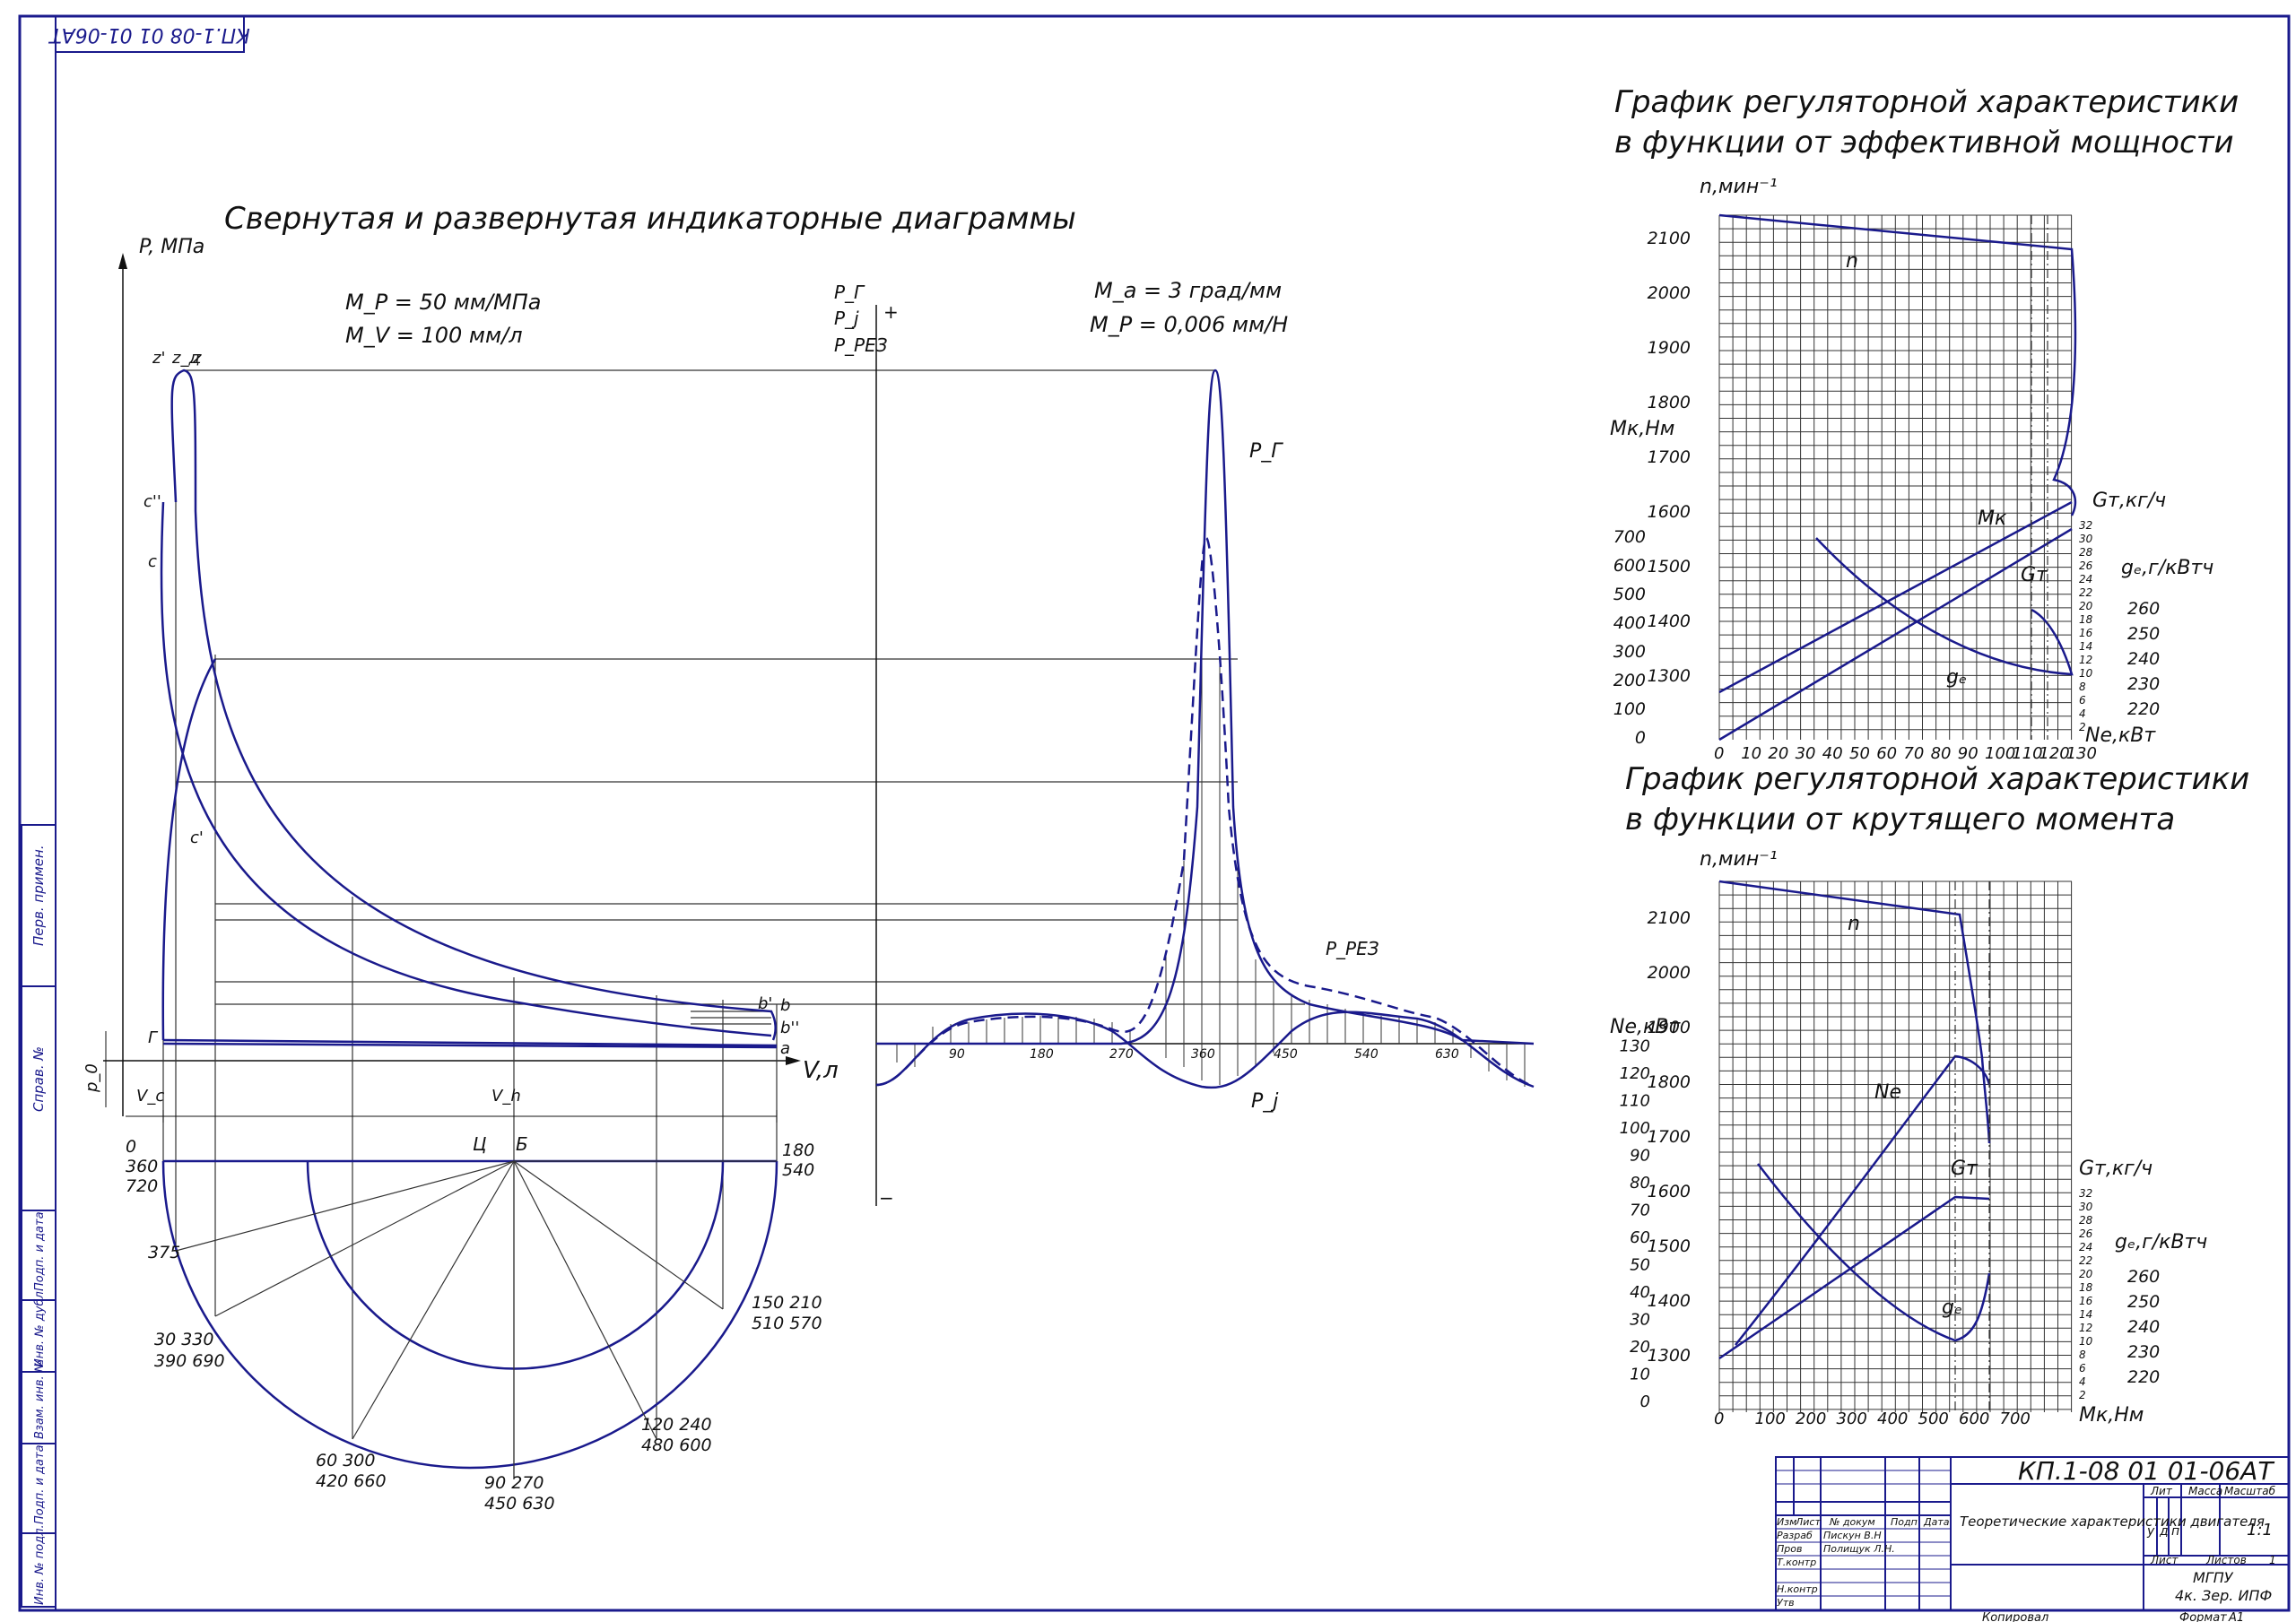 The image size is (2296, 1622). Describe the element at coordinates (1640, 1156) in the screenshot. I see `tick-label: 90` at that location.